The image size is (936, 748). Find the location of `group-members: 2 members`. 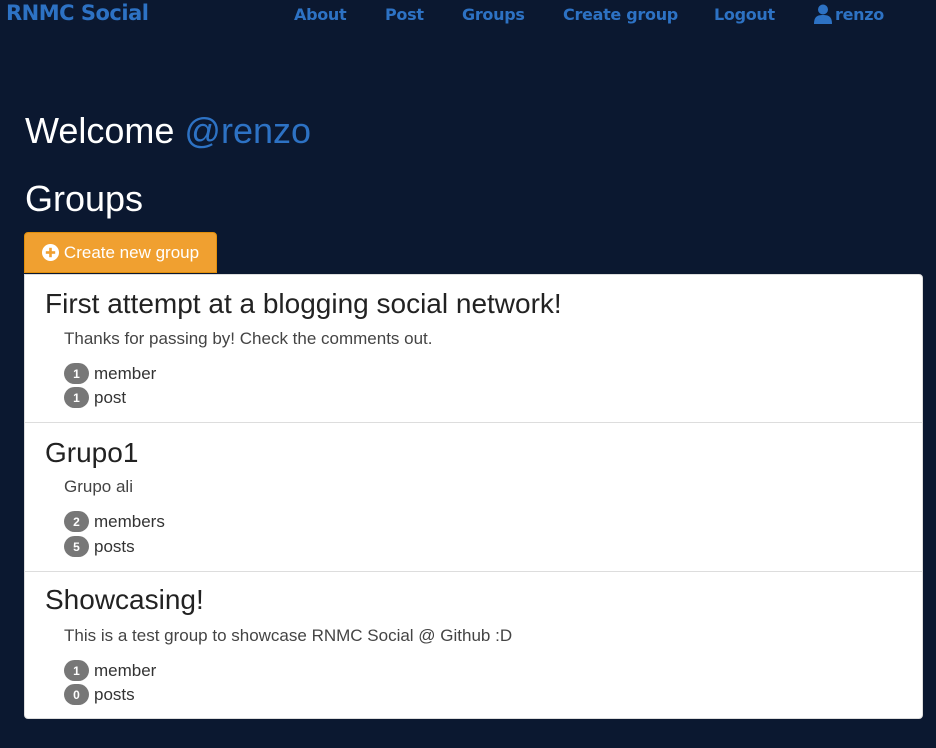

group-members: 2 members is located at coordinates (114, 521).